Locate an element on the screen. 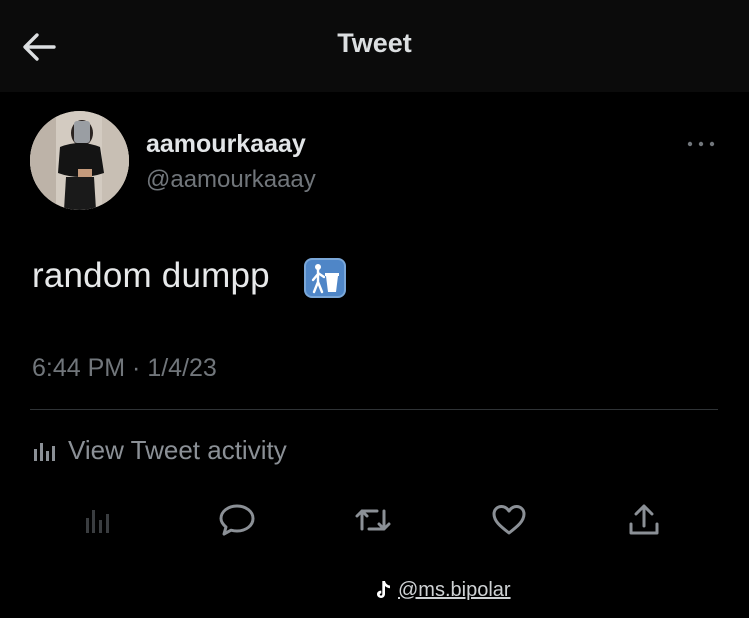 This screenshot has height=618, width=749. tweet-timestamp: 6:44 PM · 1/4/23 is located at coordinates (124, 368).